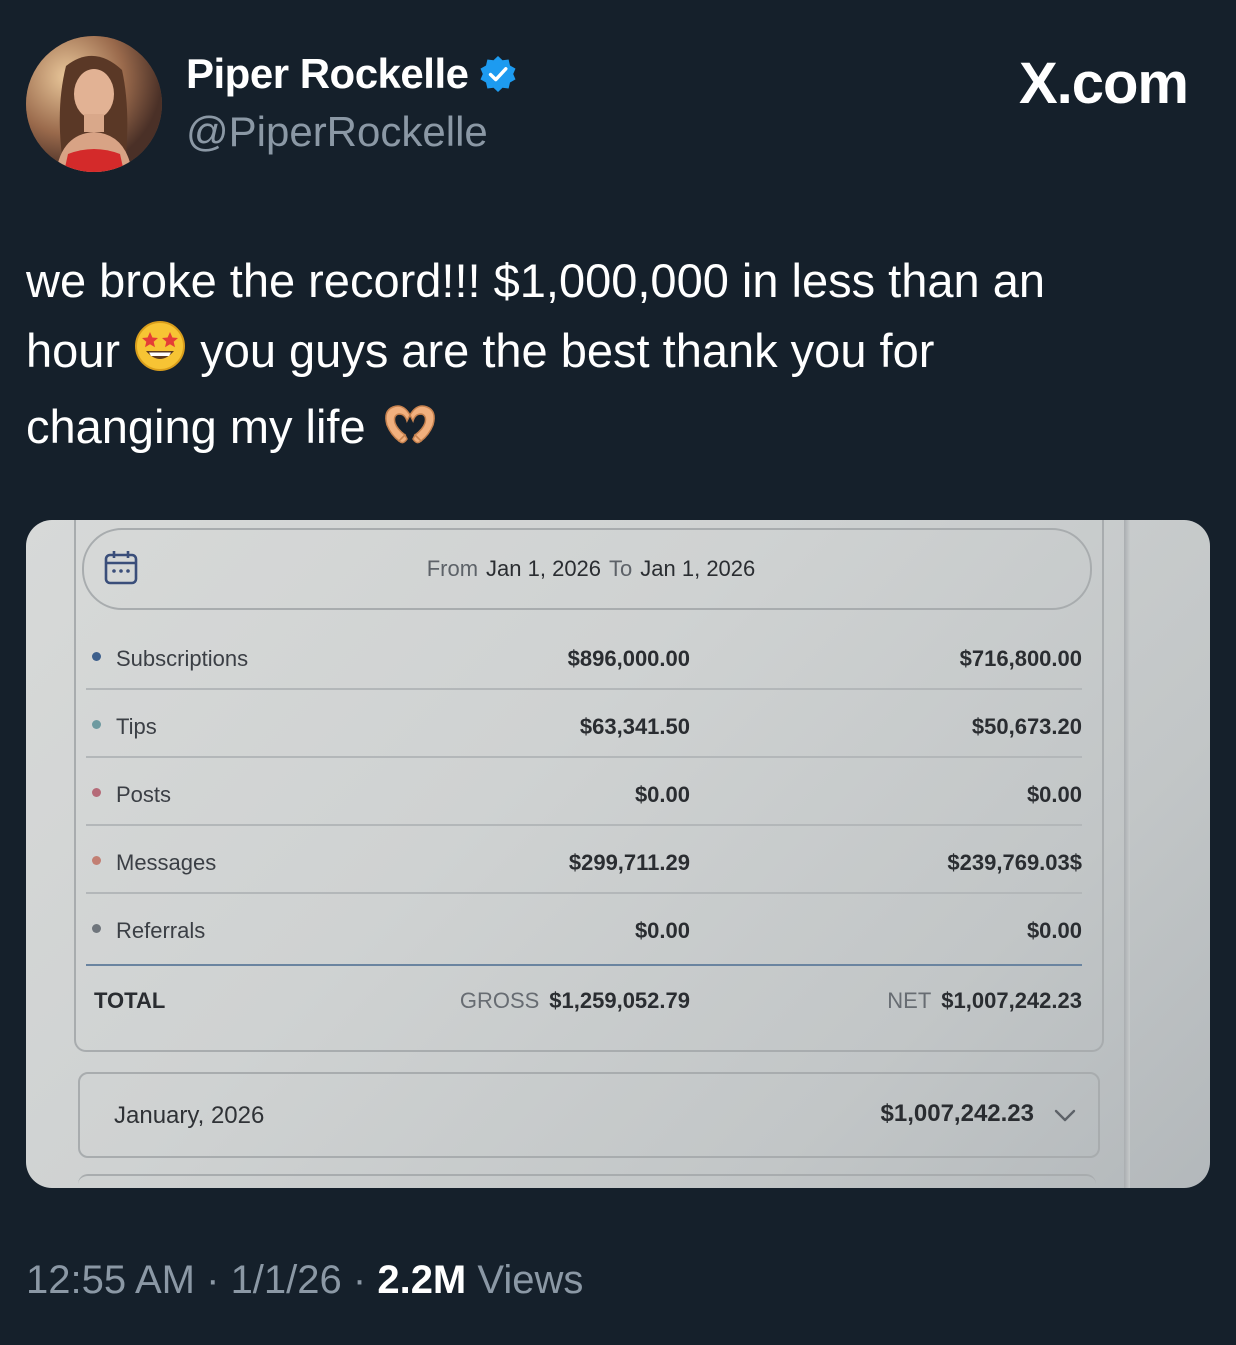 The height and width of the screenshot is (1345, 1236). Describe the element at coordinates (1026, 726) in the screenshot. I see `row-net: $50,673.20` at that location.